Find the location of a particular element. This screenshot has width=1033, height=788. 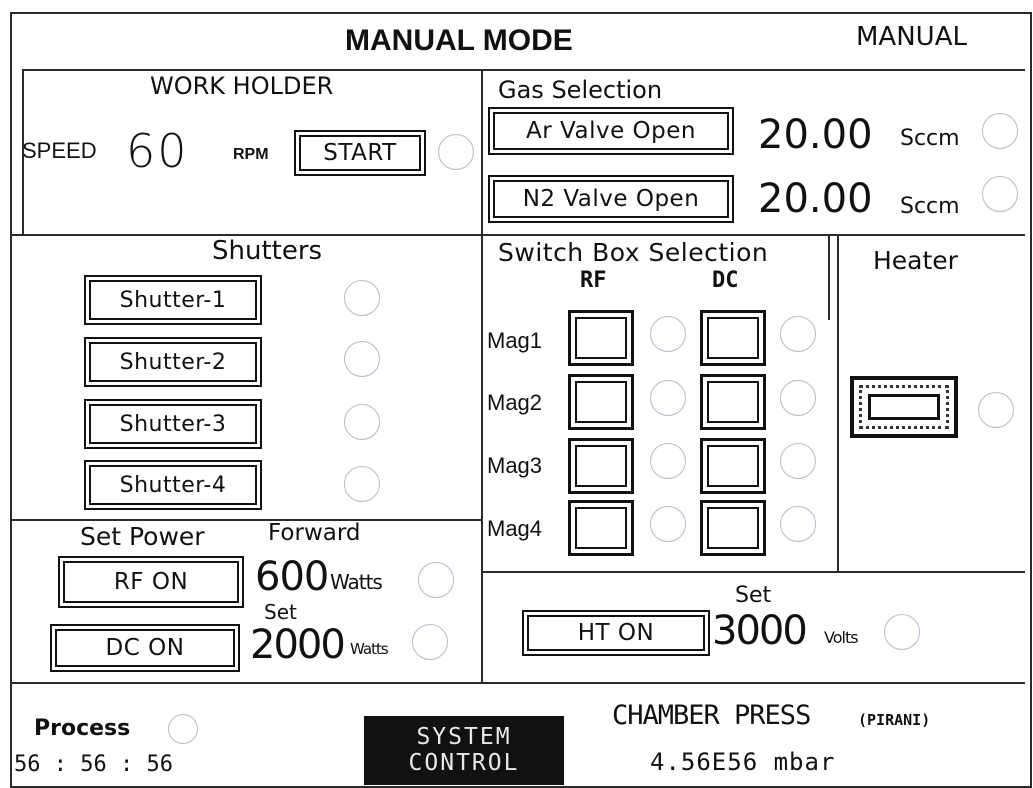

dc-power-indicator is located at coordinates (430, 642).